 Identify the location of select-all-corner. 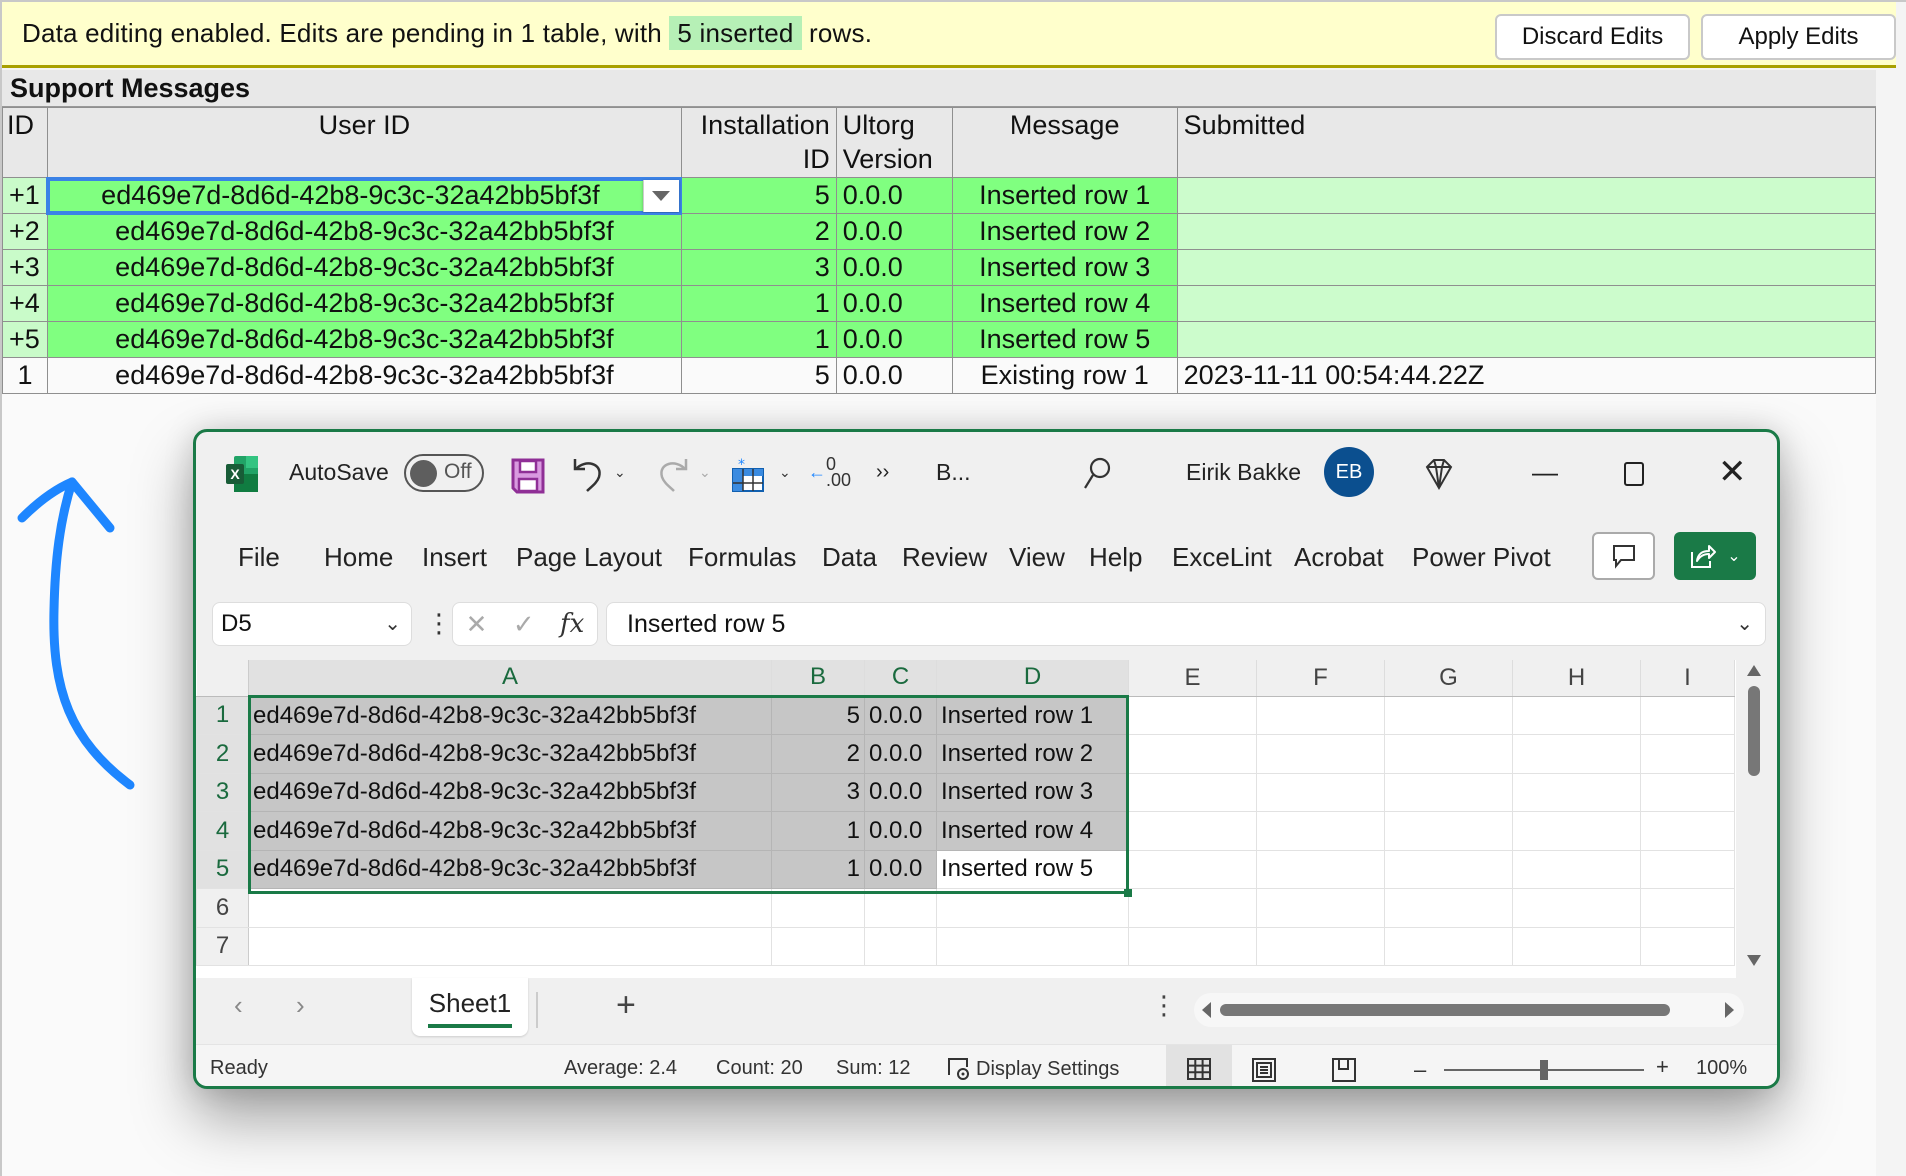
(222, 678).